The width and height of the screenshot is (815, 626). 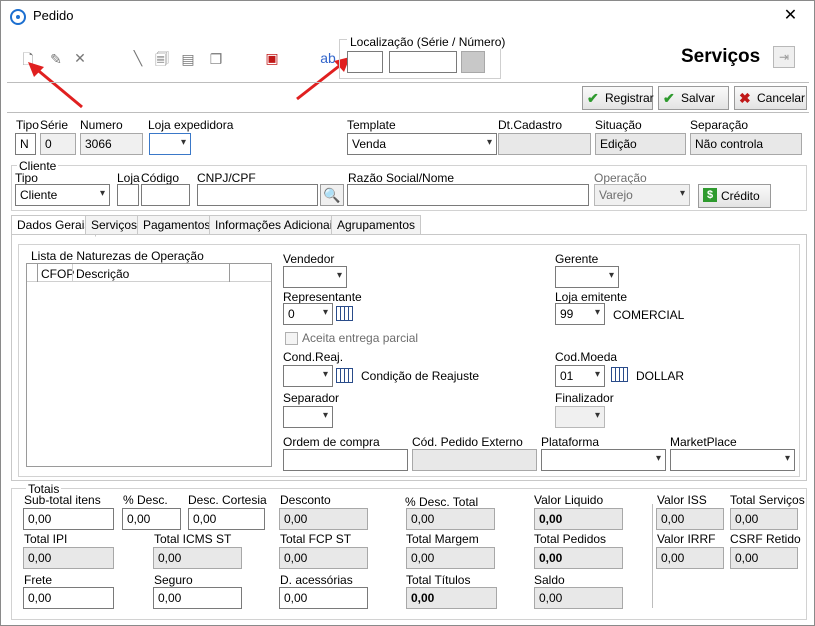 What do you see at coordinates (603, 460) in the screenshot?
I see `plataforma-select: ▾` at bounding box center [603, 460].